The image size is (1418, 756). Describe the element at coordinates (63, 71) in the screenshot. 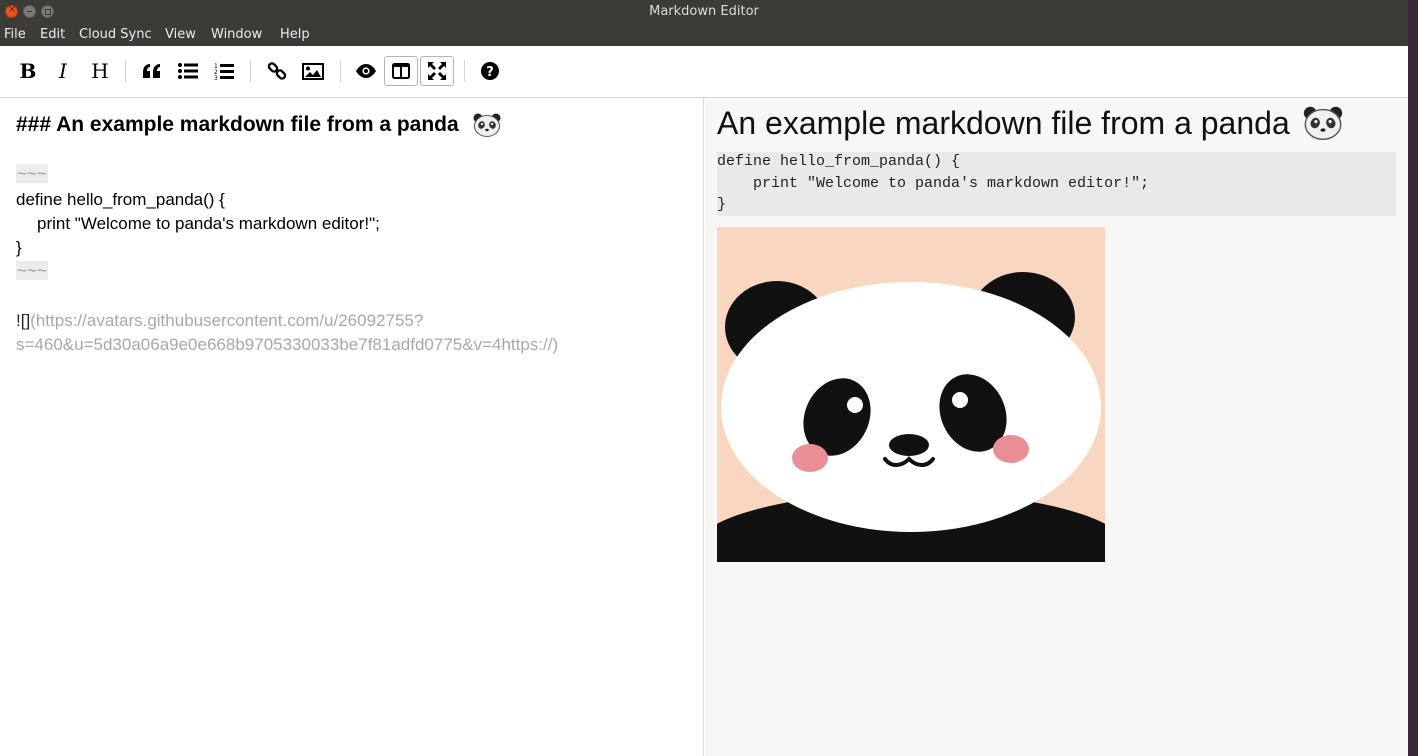

I see `italic-button: I` at that location.